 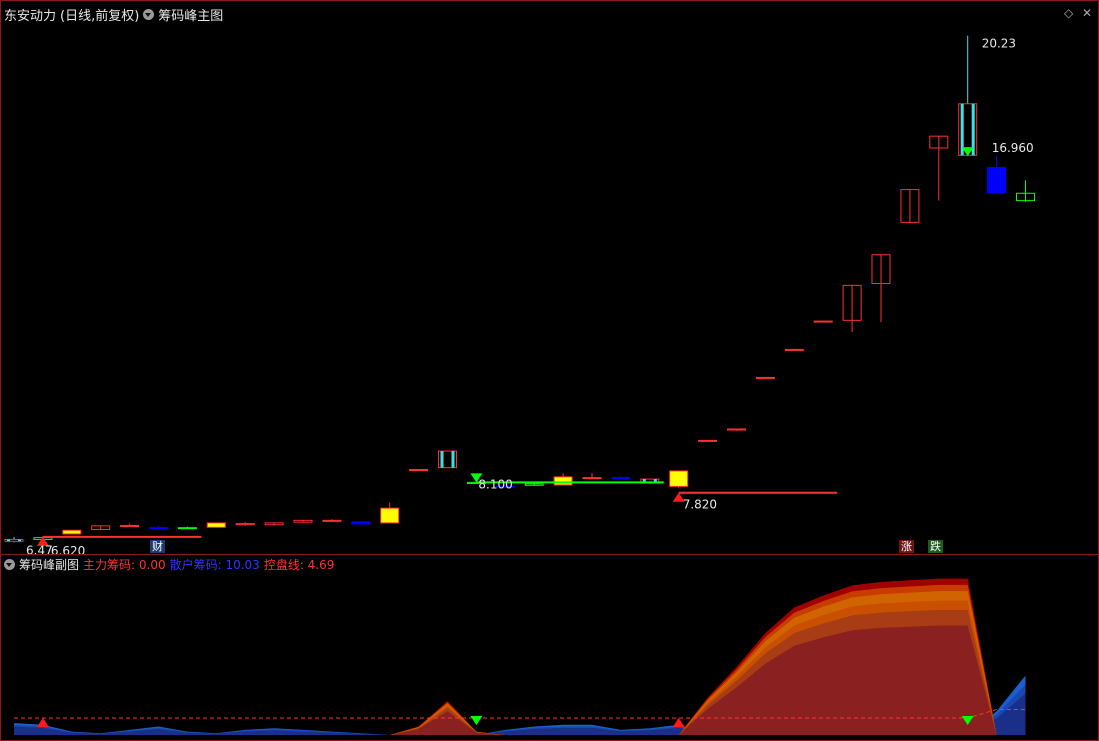 I want to click on sanhu-value: 散户筹码: 10.03, so click(x=214, y=565).